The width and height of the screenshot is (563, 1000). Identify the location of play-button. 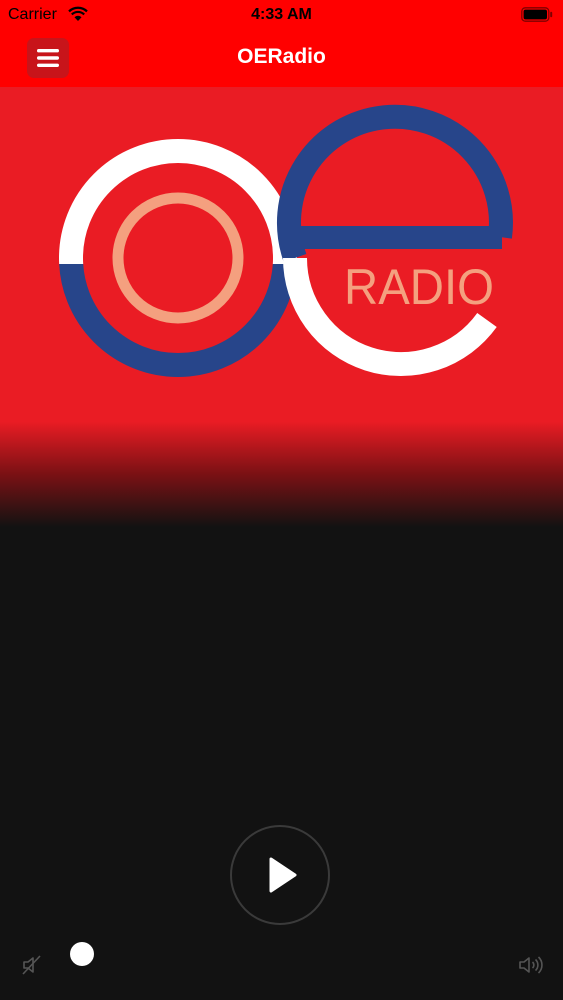
(280, 875).